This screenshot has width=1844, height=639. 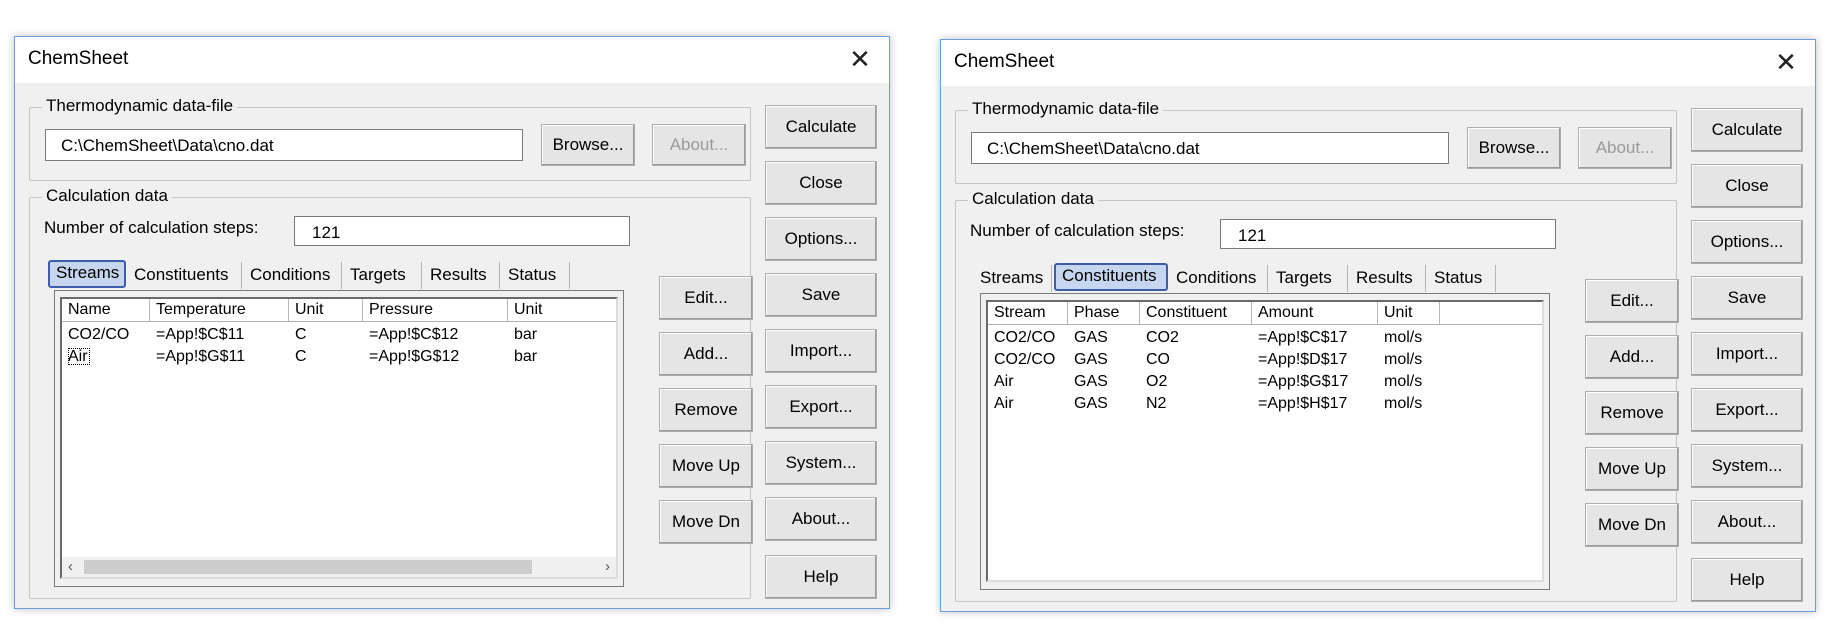 What do you see at coordinates (106, 310) in the screenshot?
I see `column-header-name: Name` at bounding box center [106, 310].